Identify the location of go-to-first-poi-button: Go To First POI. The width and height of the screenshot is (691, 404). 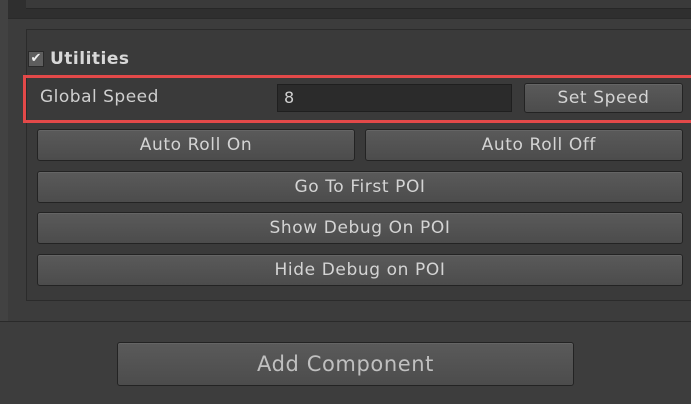
(360, 187).